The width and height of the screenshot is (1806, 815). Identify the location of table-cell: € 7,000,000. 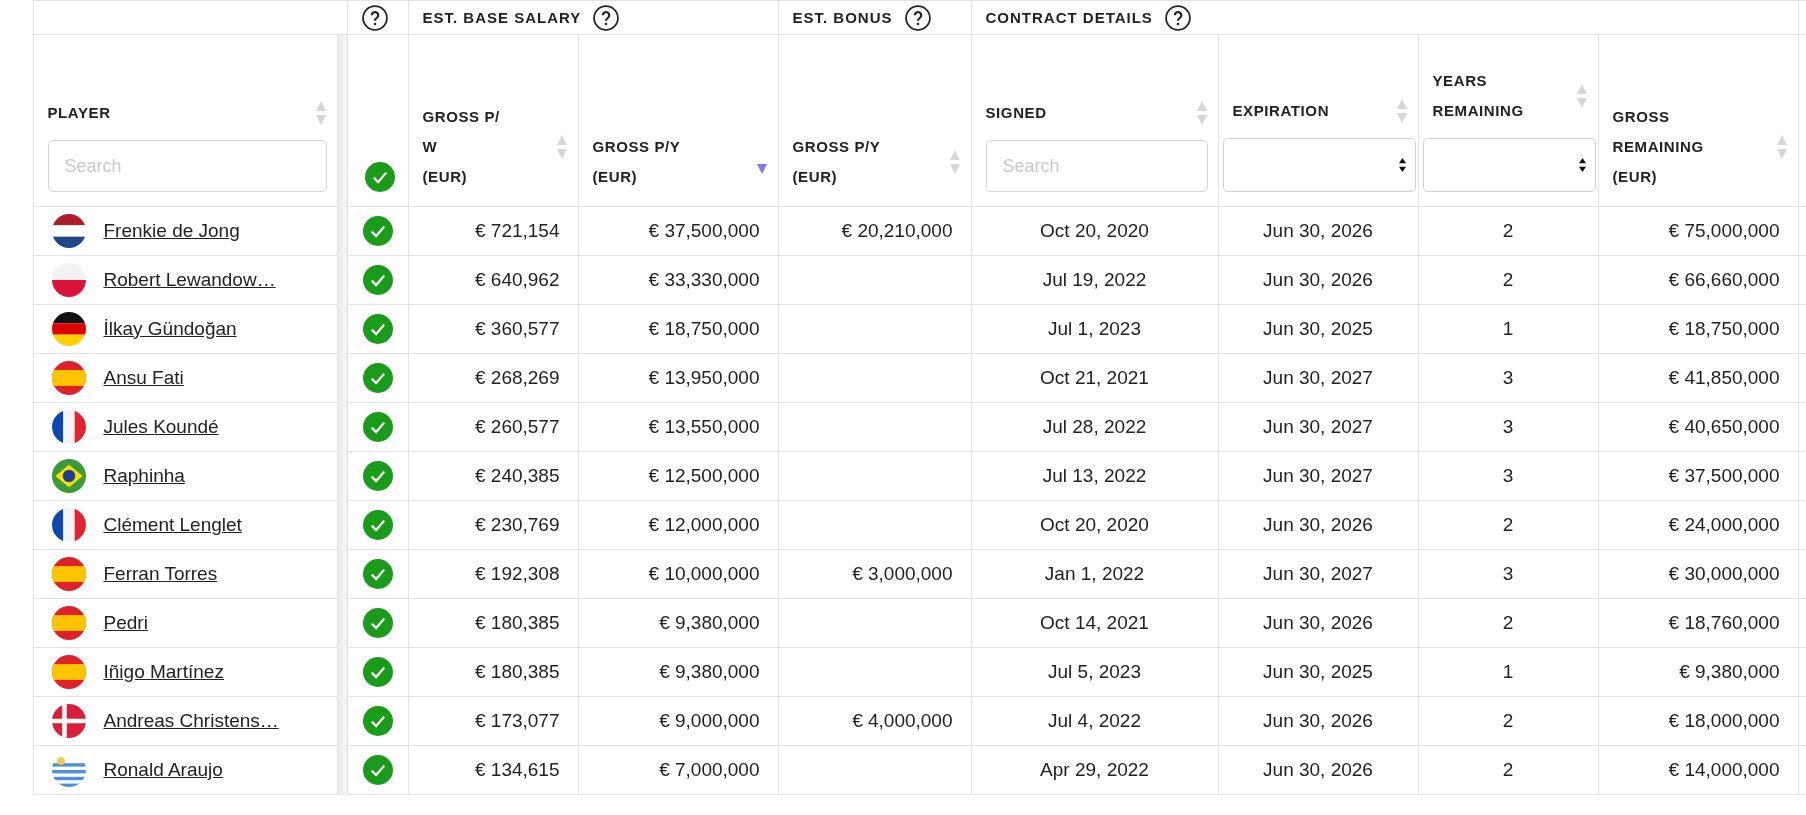
(709, 769).